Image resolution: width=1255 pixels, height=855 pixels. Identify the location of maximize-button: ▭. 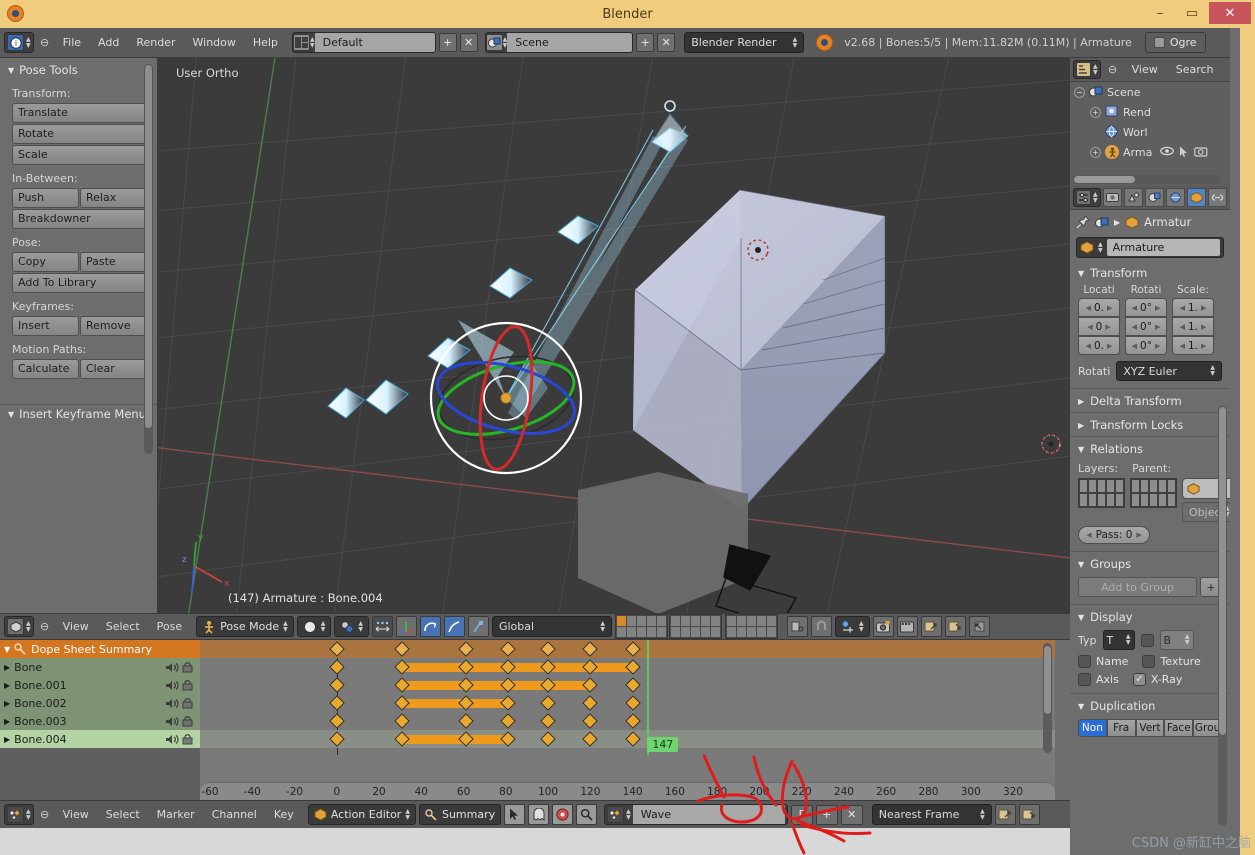
(1192, 13).